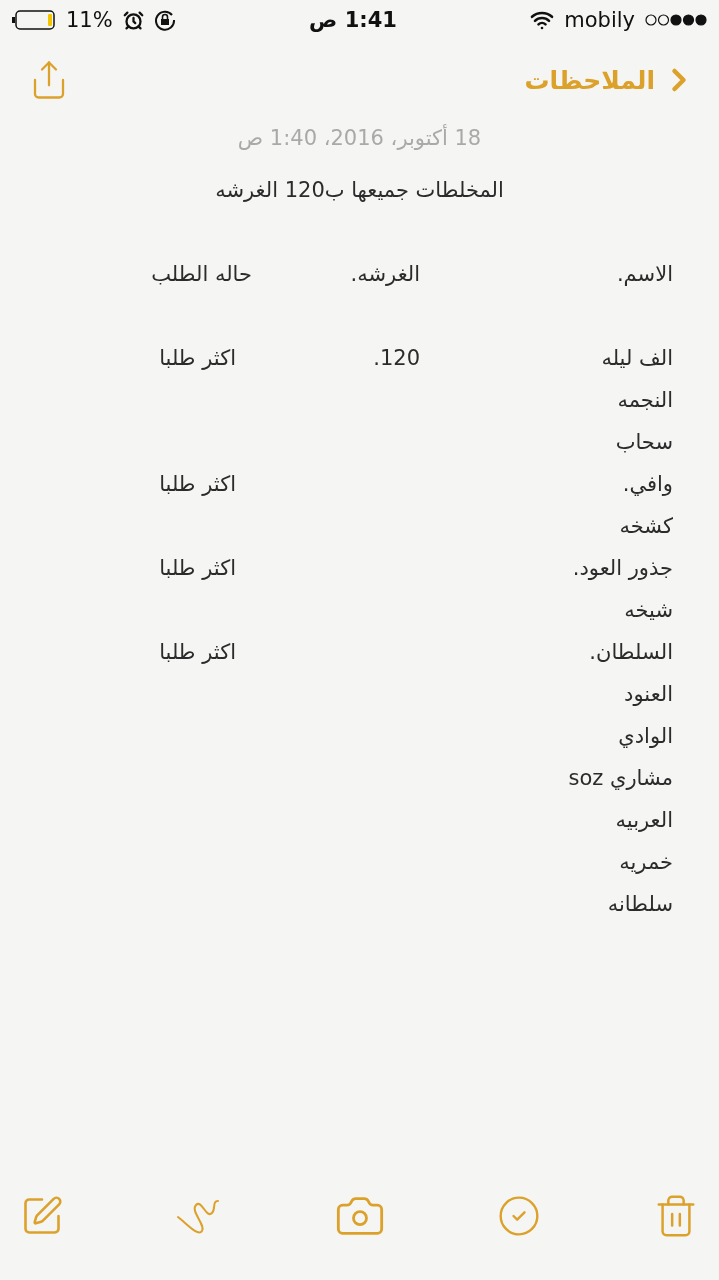 The width and height of the screenshot is (719, 1280). What do you see at coordinates (359, 138) in the screenshot?
I see `note-date: 18 أكتوبر، 2016، 1:40 ص` at bounding box center [359, 138].